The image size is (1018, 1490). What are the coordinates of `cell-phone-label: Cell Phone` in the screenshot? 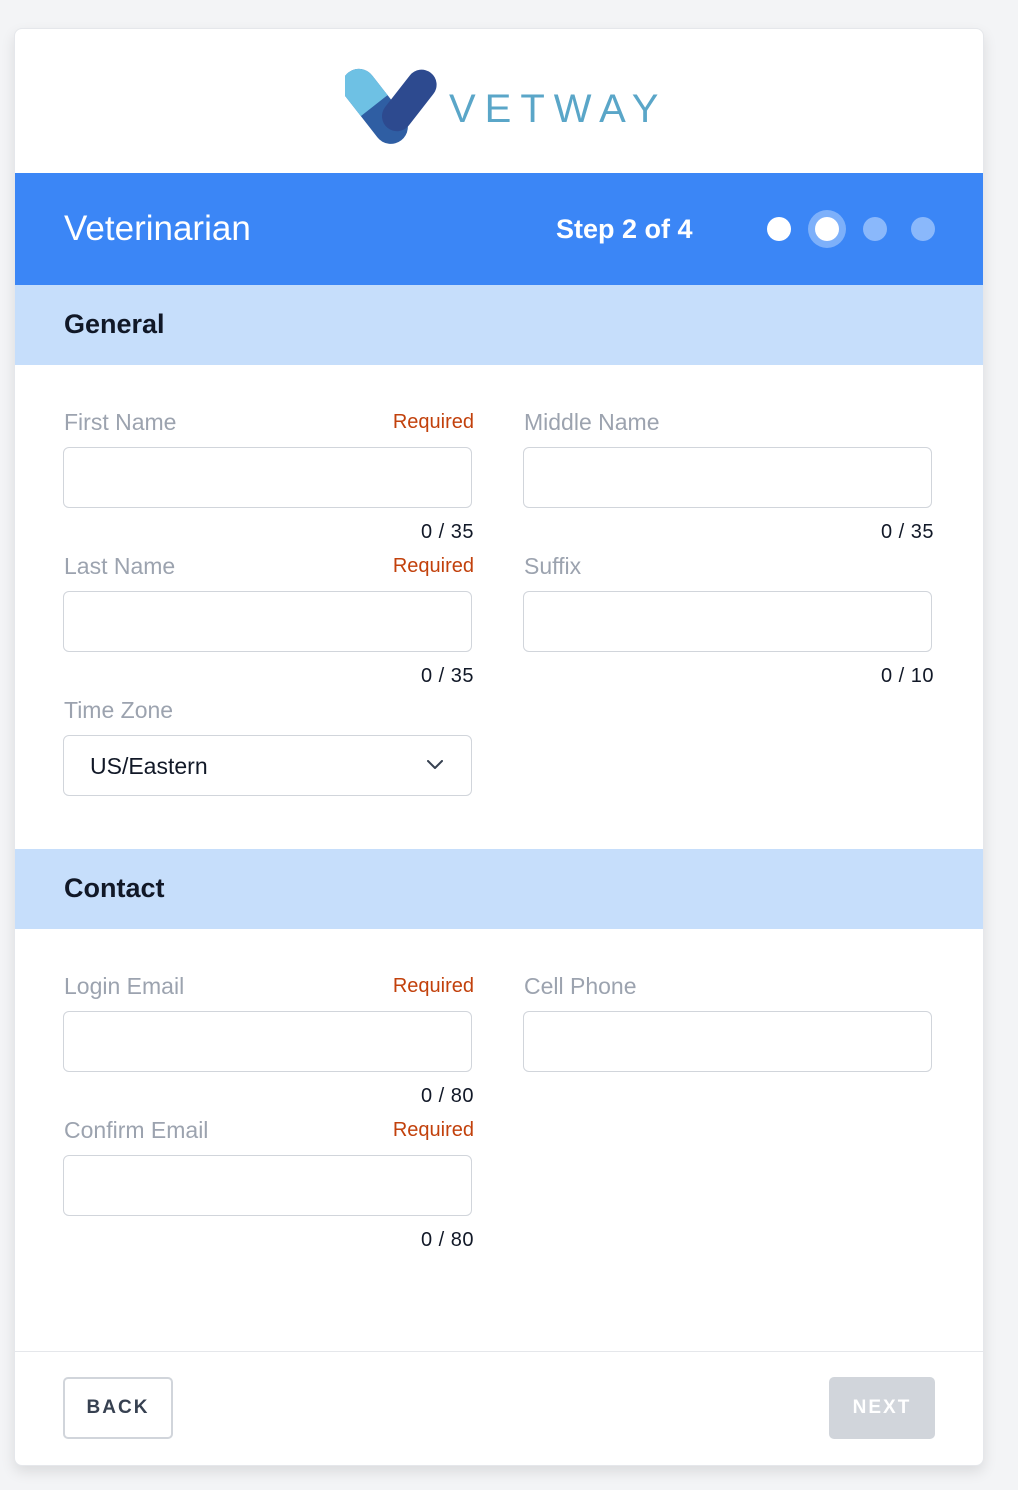 It's located at (580, 986).